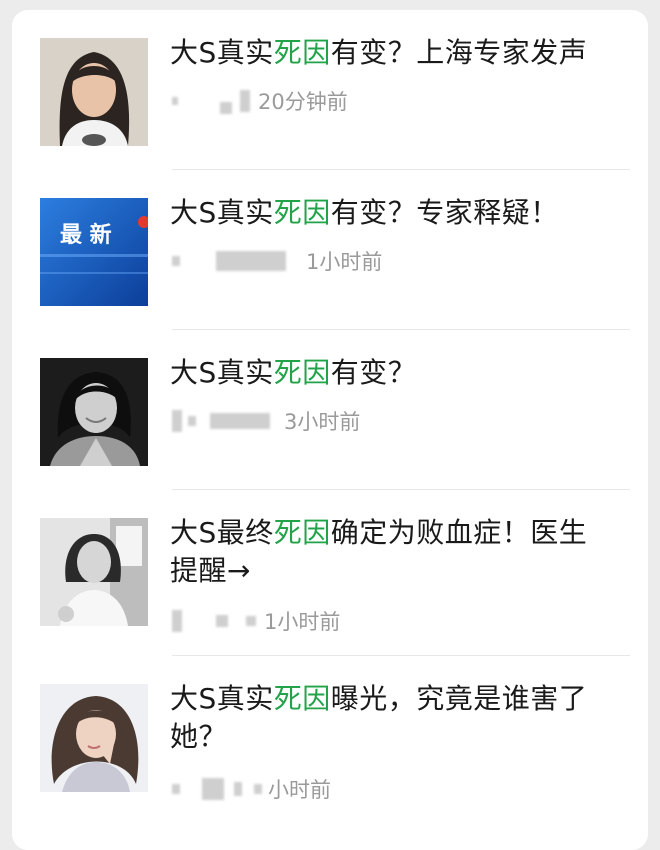 The image size is (660, 850). I want to click on article-title: 大S真实死因有变？, so click(390, 373).